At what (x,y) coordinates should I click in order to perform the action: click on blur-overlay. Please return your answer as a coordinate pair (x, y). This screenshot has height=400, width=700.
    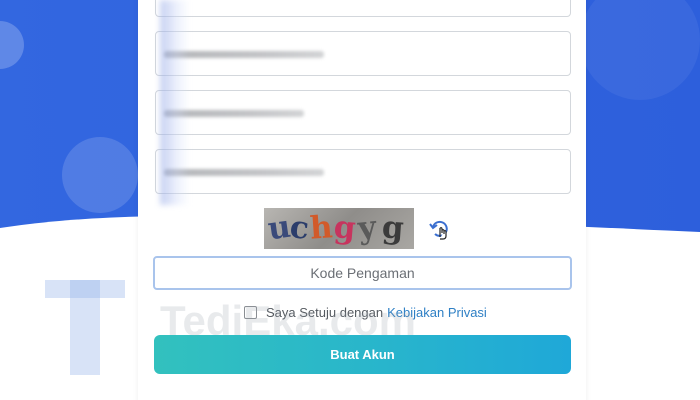
    Looking at the image, I should click on (175, 102).